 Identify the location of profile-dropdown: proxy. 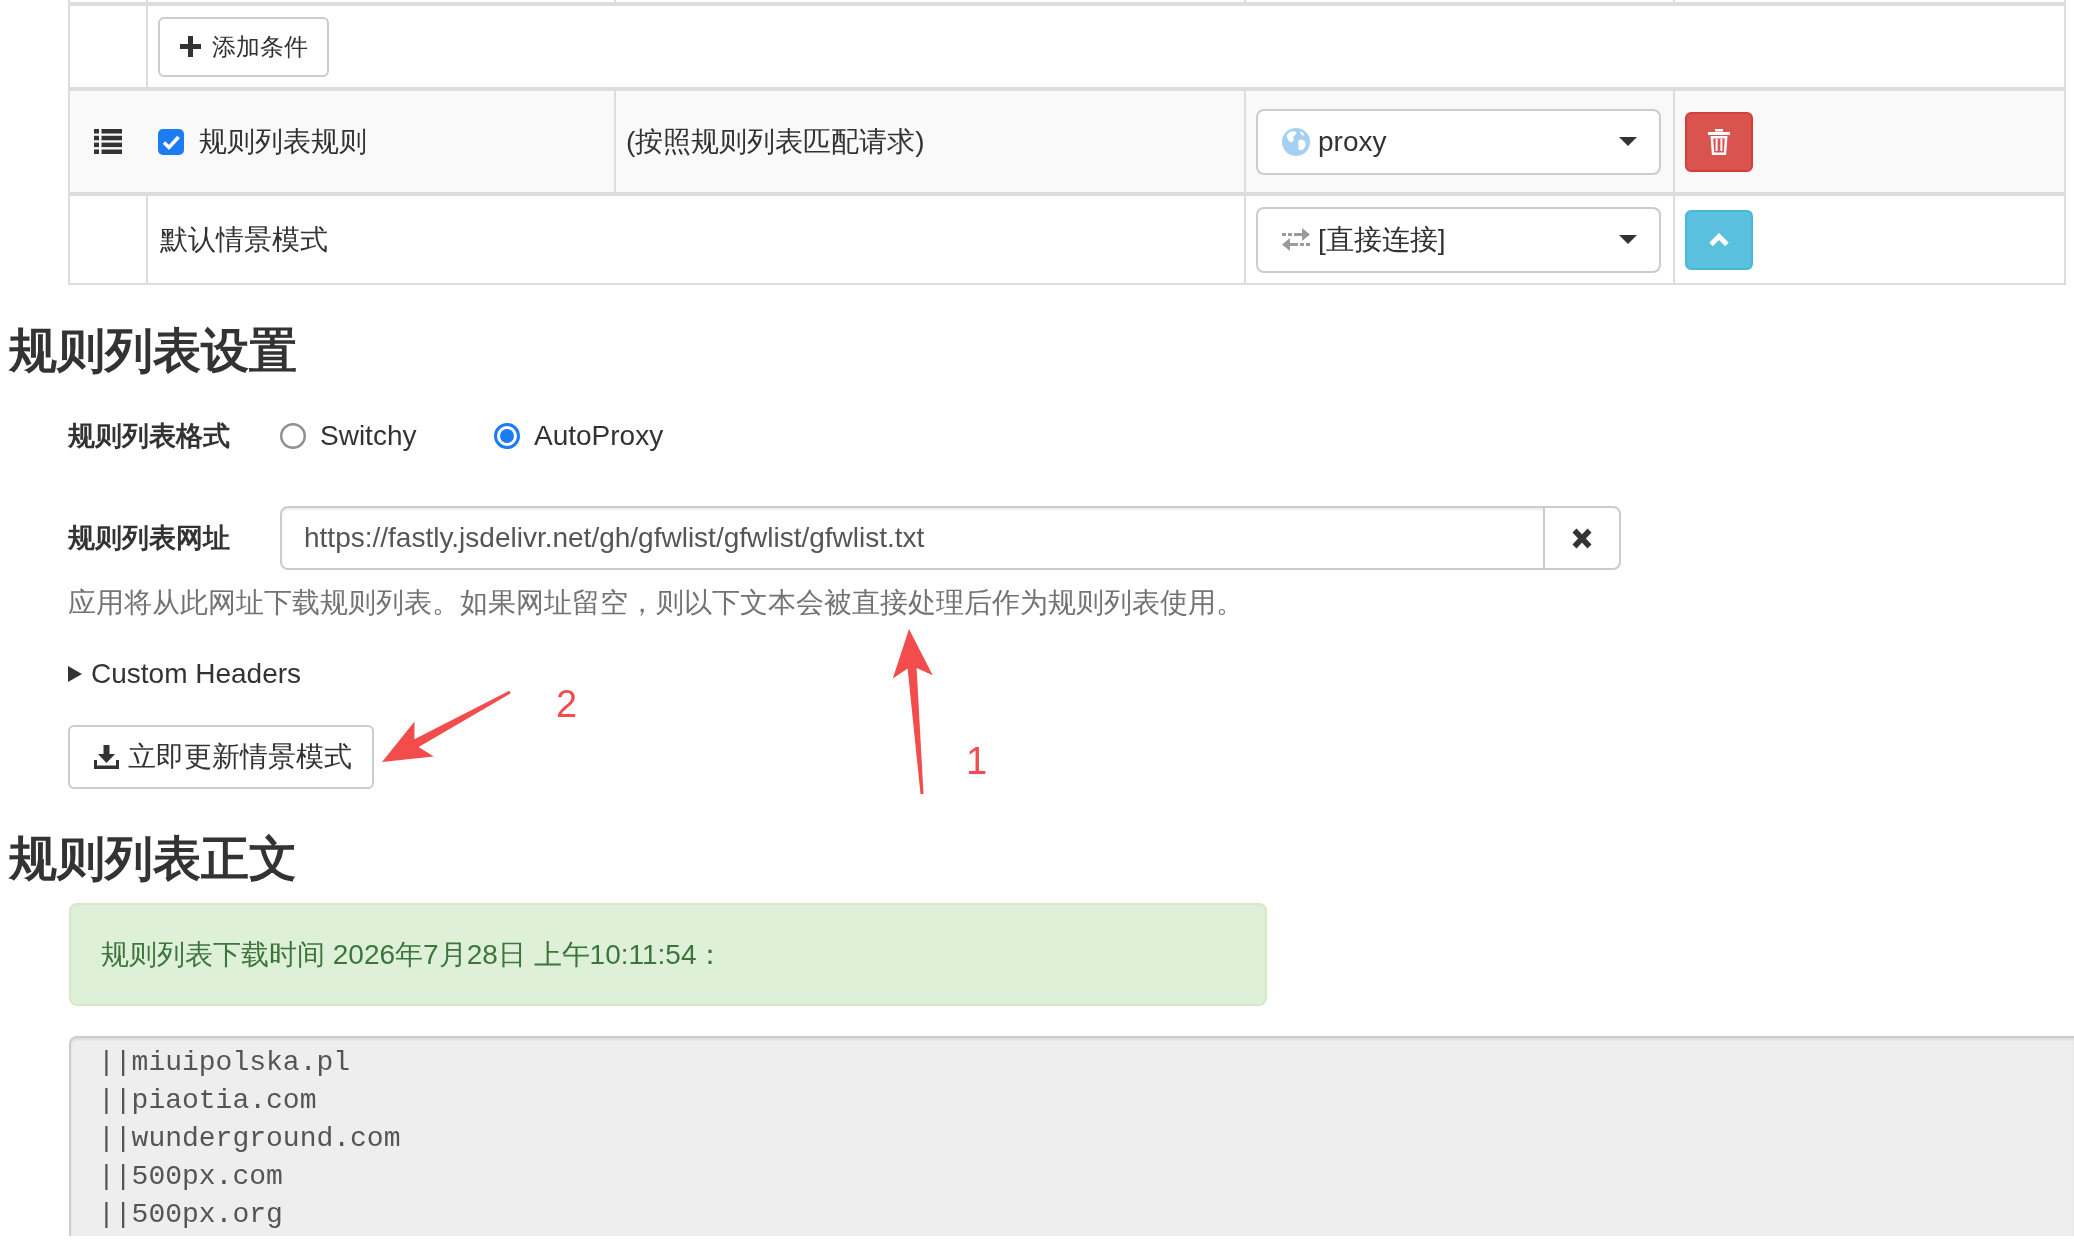
(1458, 141).